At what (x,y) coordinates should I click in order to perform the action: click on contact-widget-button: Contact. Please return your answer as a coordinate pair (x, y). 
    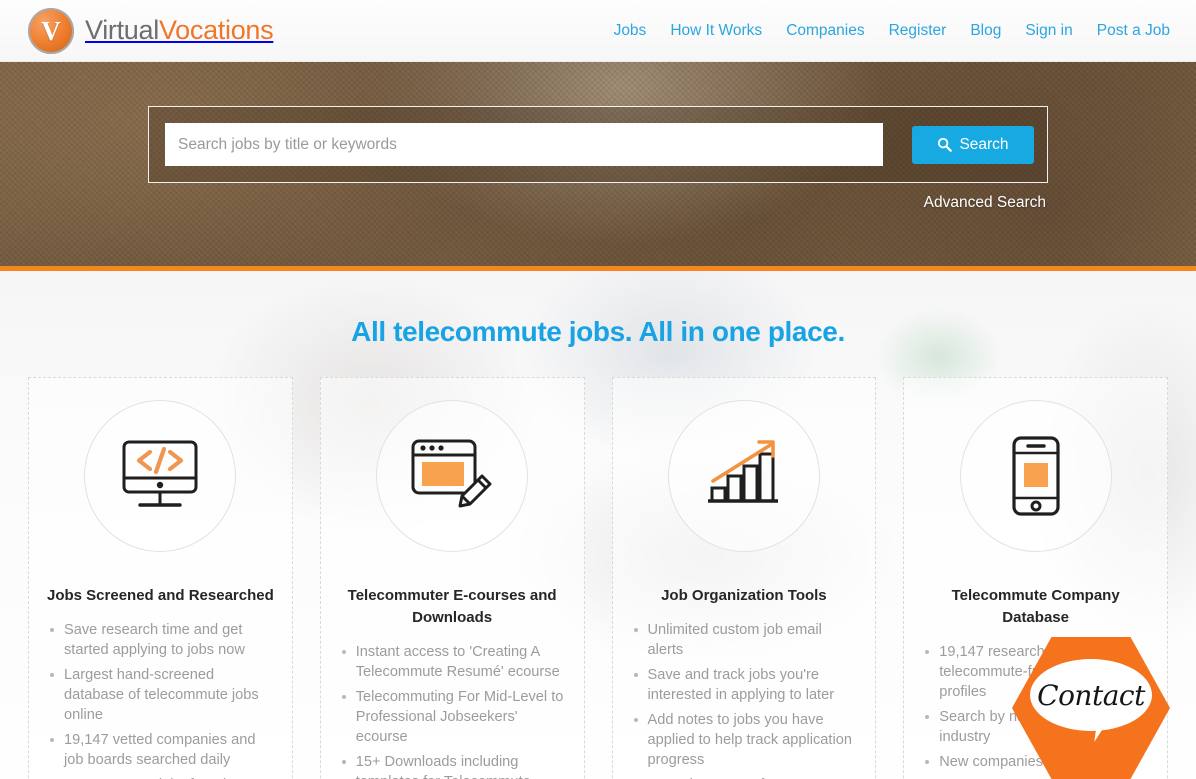
    Looking at the image, I should click on (1091, 708).